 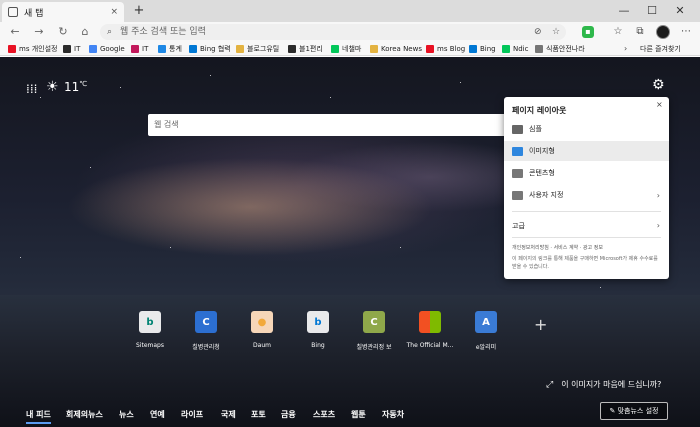 What do you see at coordinates (327, 125) in the screenshot?
I see `web-search-box: 웹 검색` at bounding box center [327, 125].